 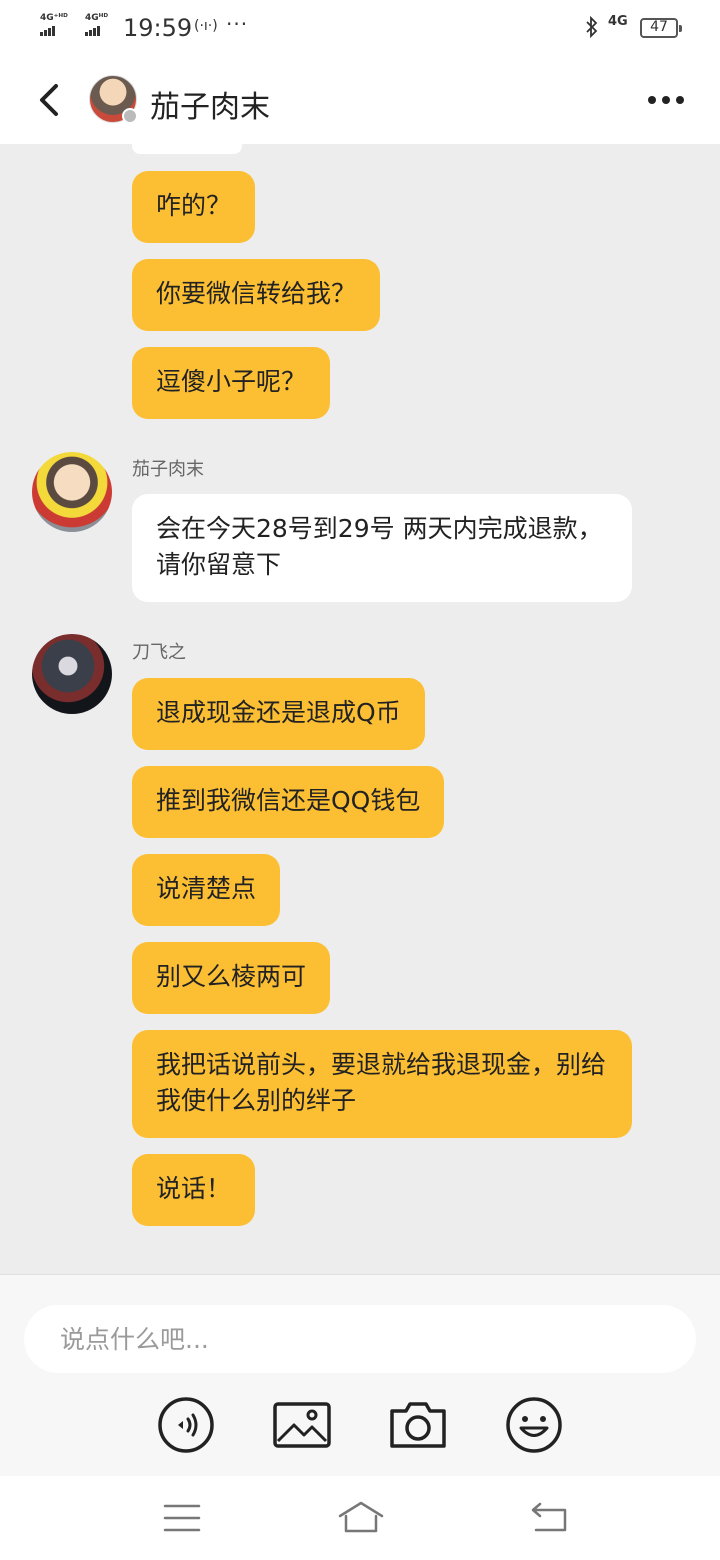 I want to click on emoji-button, so click(x=534, y=1425).